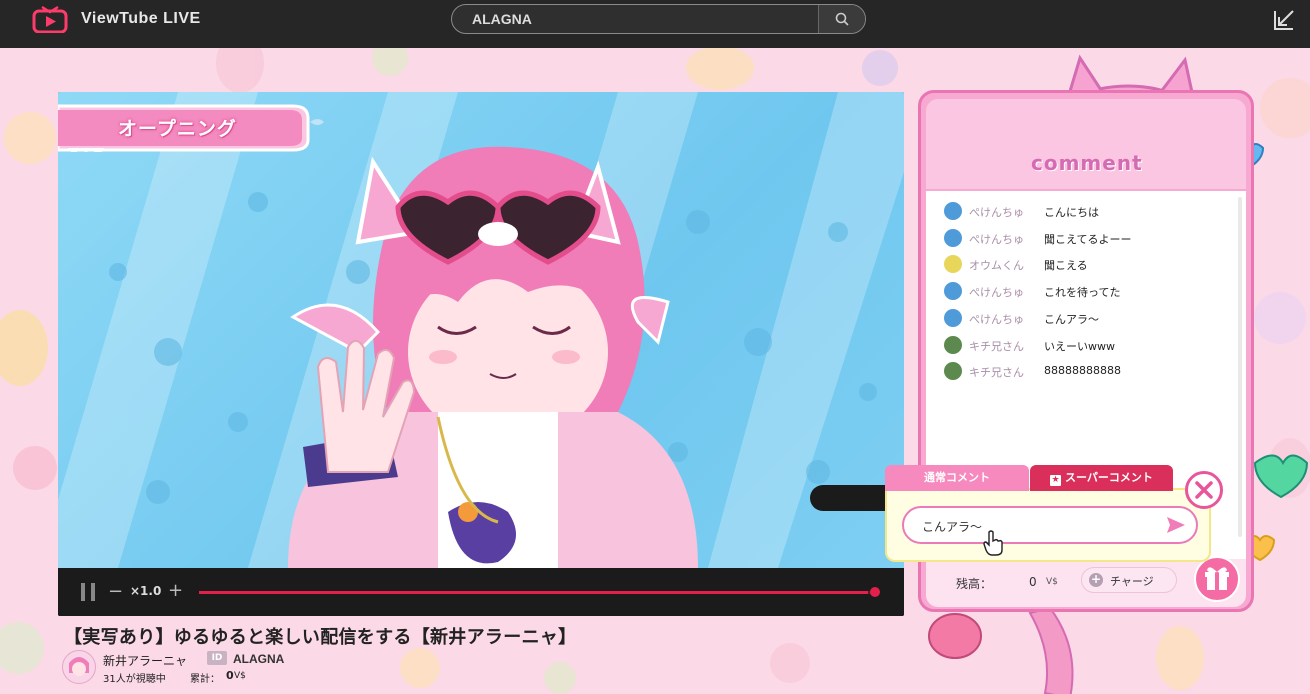 The width and height of the screenshot is (1310, 694). I want to click on comment-input, so click(1037, 526).